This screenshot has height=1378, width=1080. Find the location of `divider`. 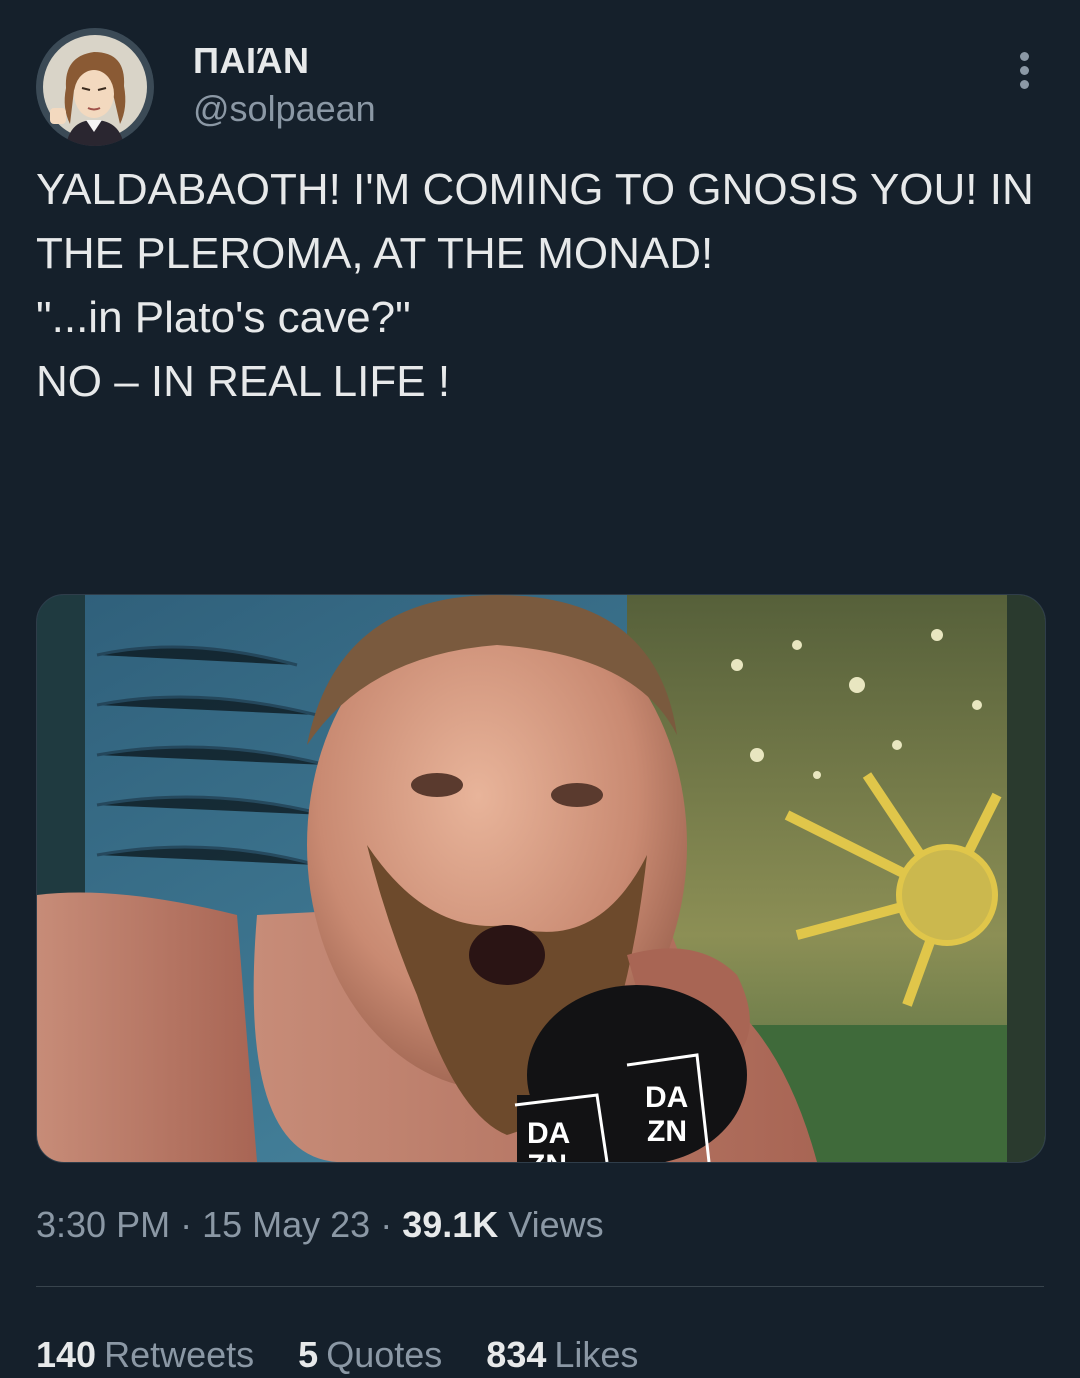

divider is located at coordinates (540, 1286).